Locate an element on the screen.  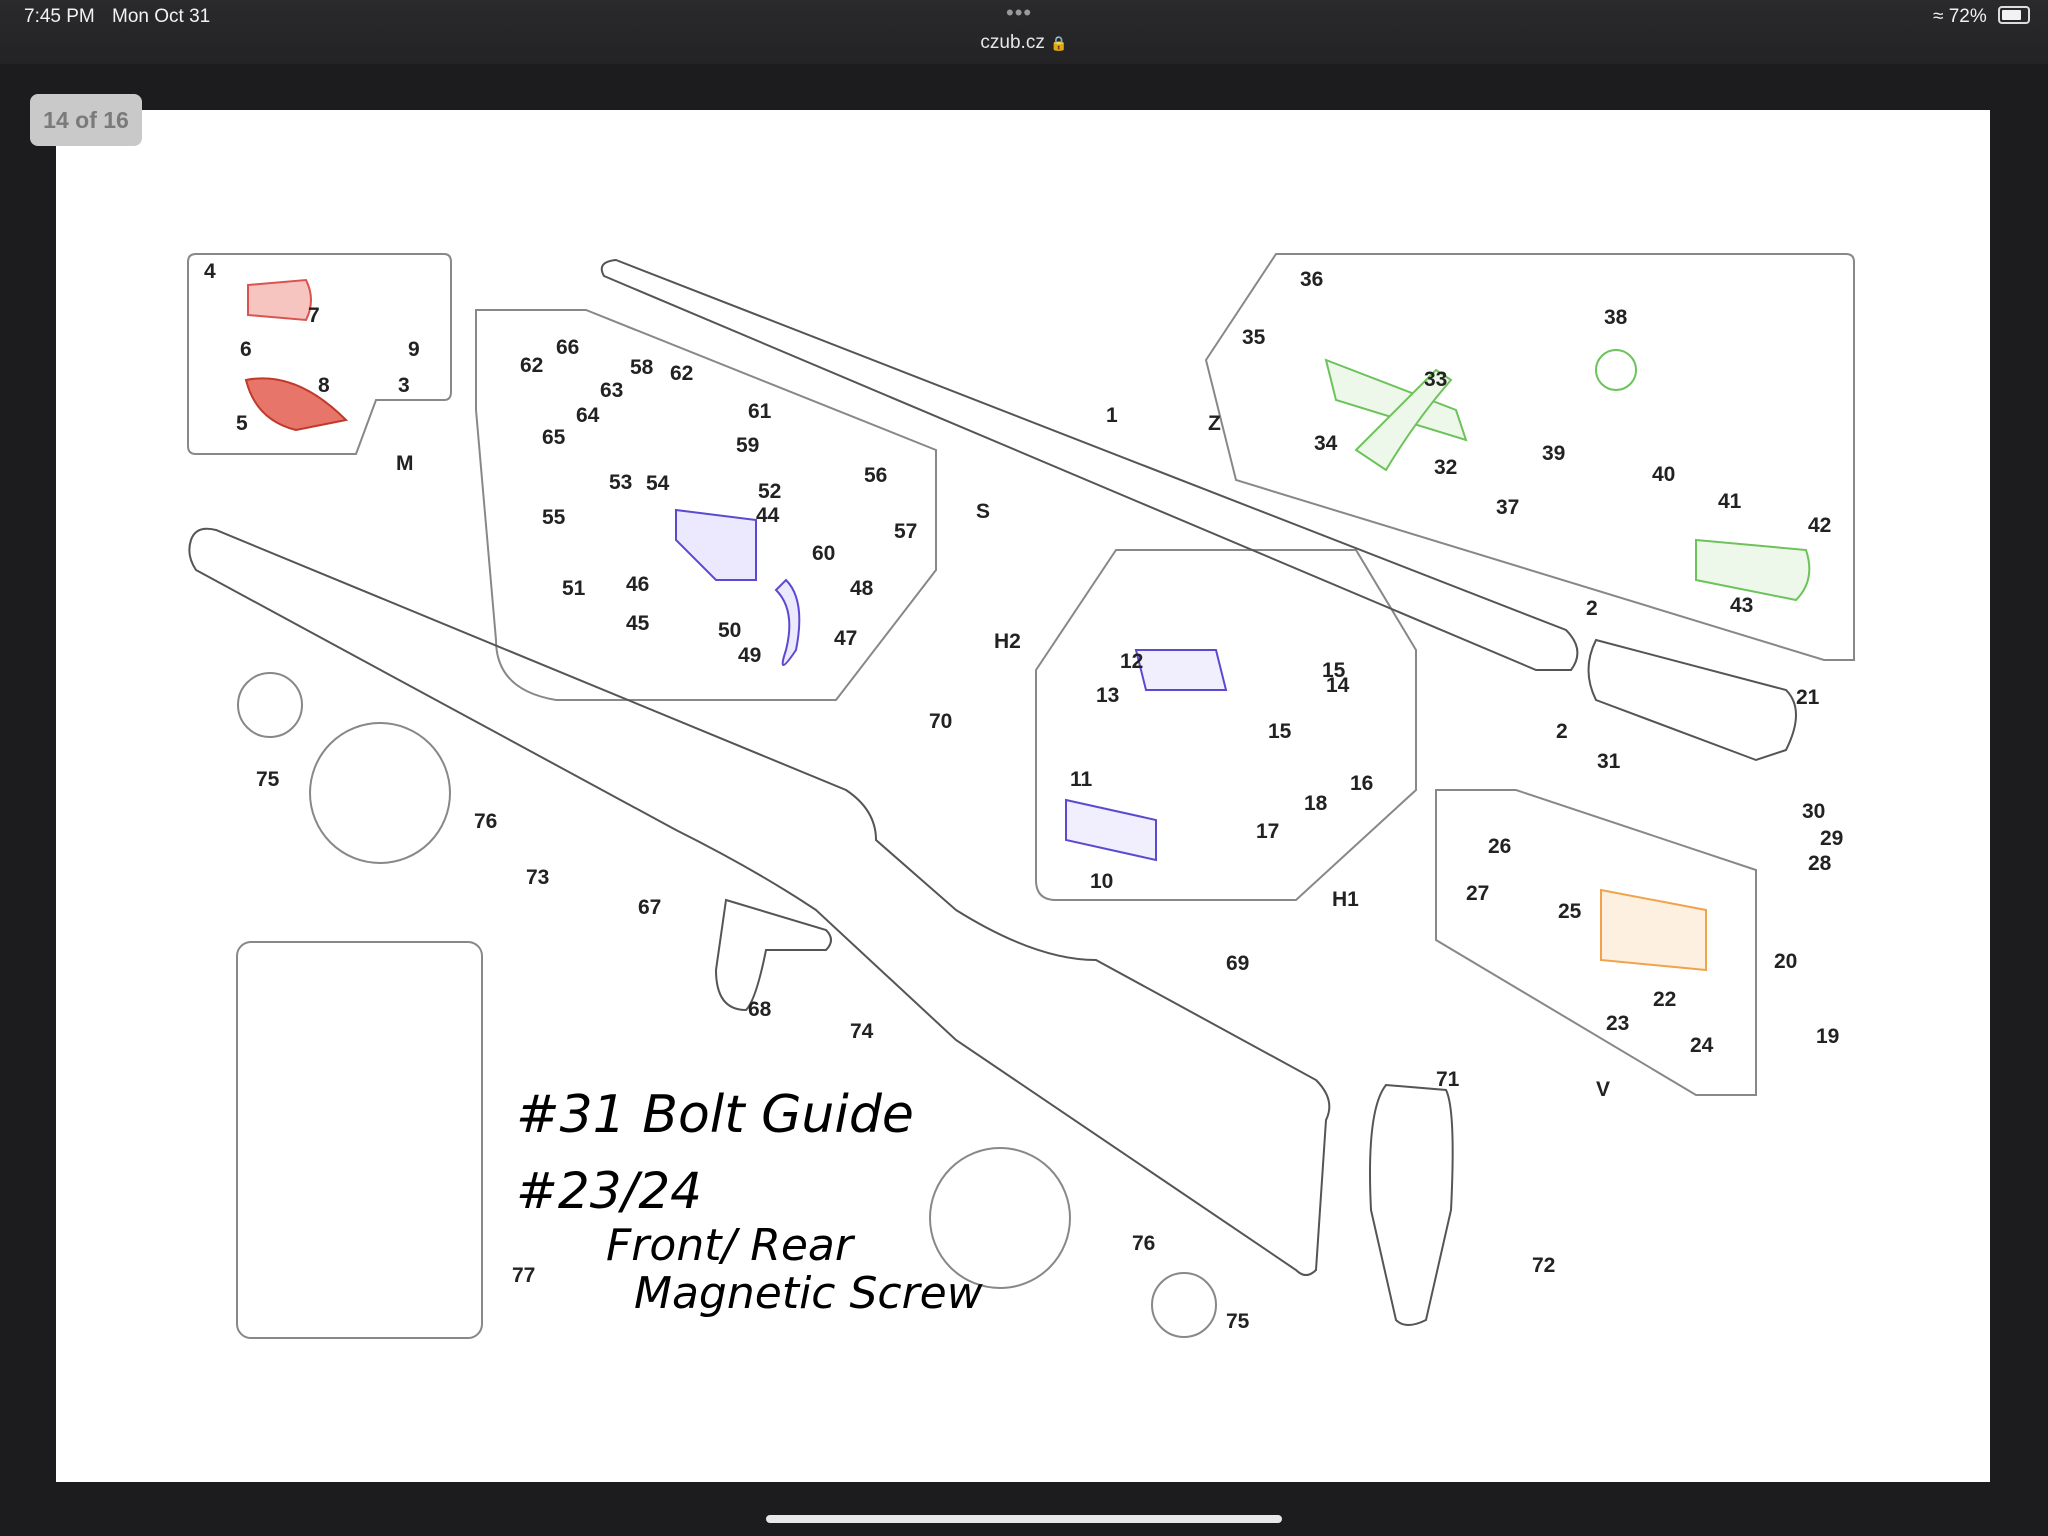
part-number-29: 29 is located at coordinates (1831, 838).